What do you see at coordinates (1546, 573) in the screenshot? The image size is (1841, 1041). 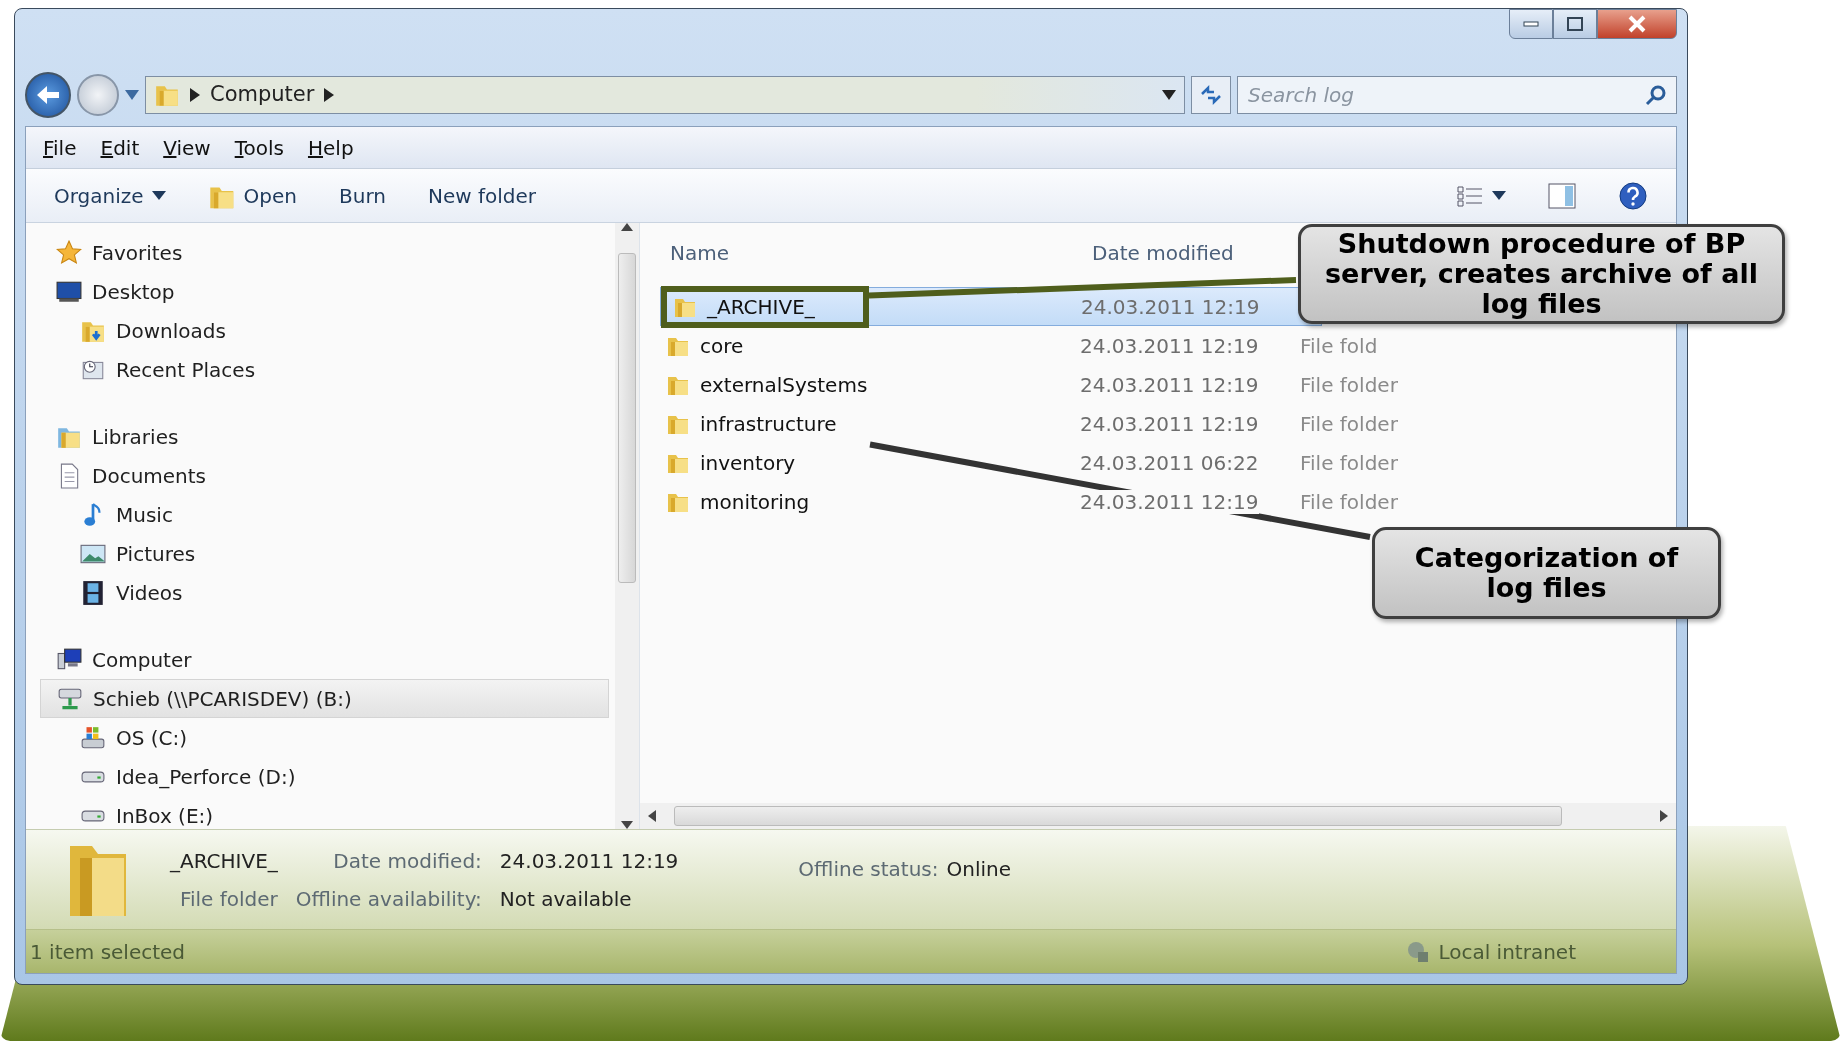 I see `callout-box: Categorization of log files` at bounding box center [1546, 573].